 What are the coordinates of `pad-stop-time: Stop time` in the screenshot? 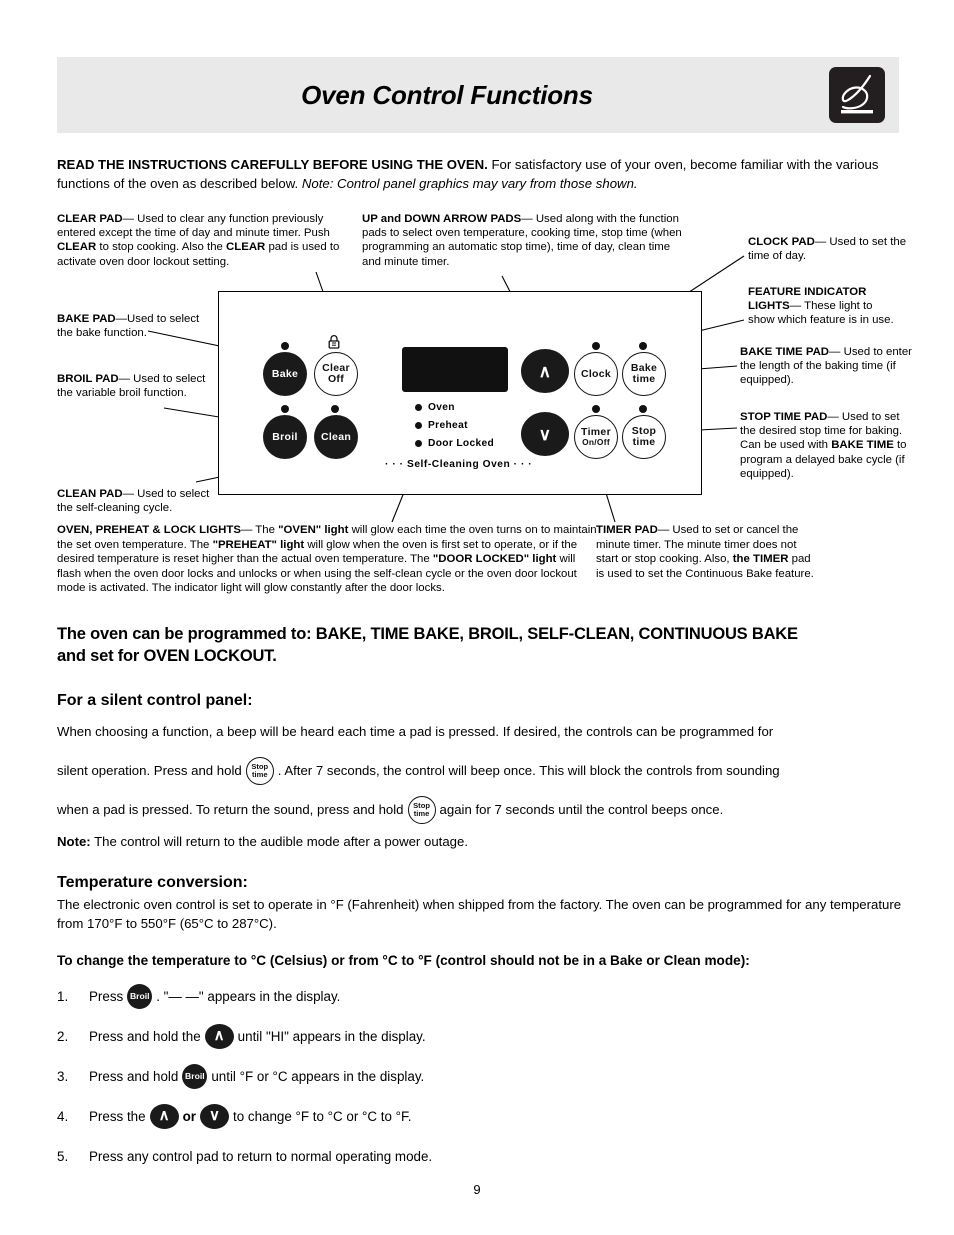 It's located at (644, 437).